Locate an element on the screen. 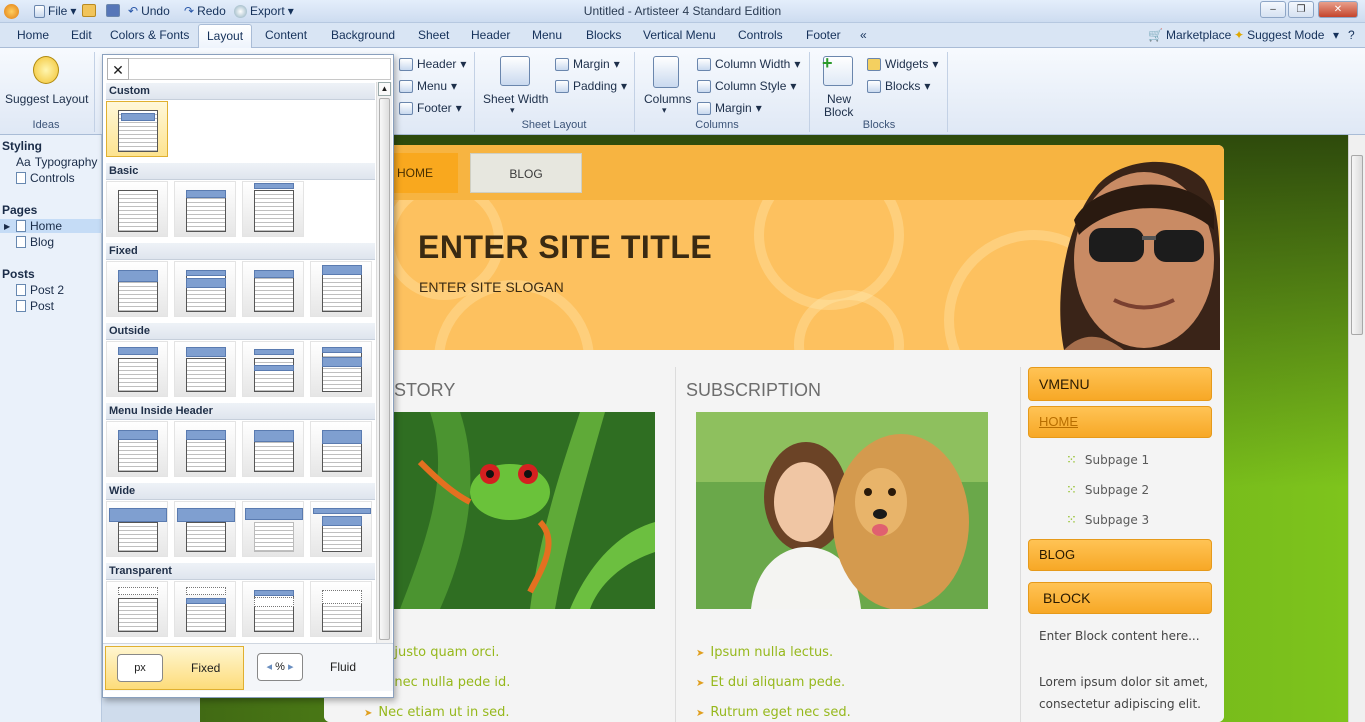 This screenshot has height=722, width=1365. gallery-filter-input is located at coordinates (260, 69).